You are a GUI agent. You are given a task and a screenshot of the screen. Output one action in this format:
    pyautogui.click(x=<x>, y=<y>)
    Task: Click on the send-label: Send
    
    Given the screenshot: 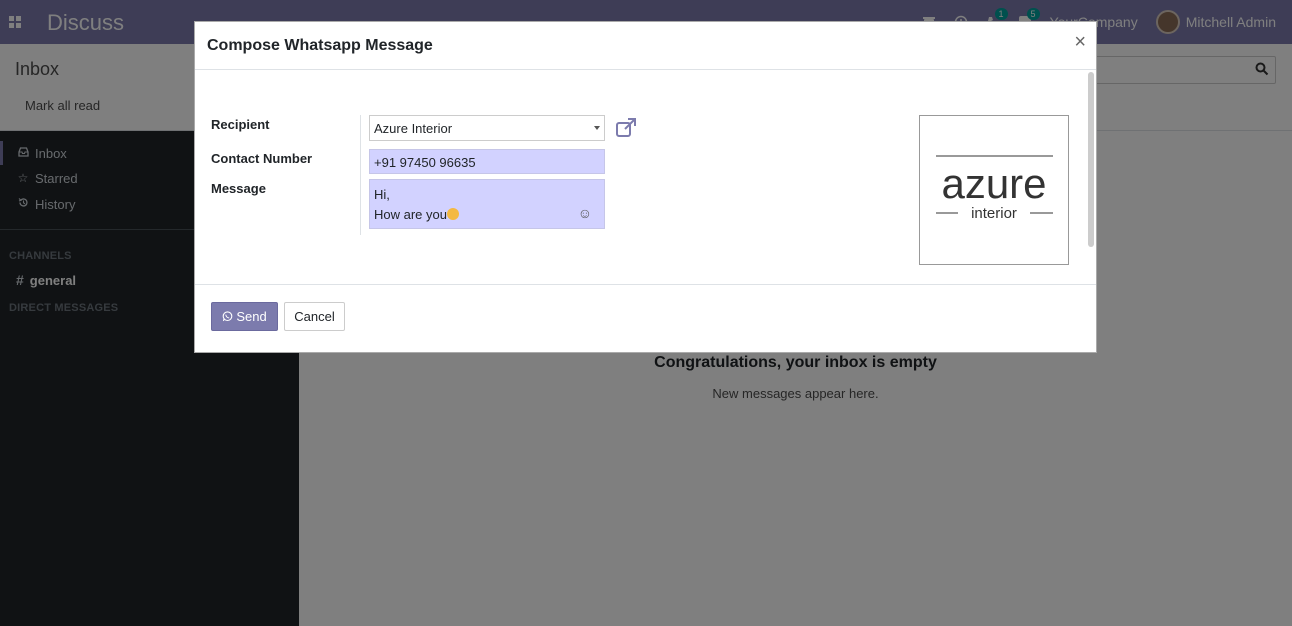 What is the action you would take?
    pyautogui.click(x=251, y=316)
    